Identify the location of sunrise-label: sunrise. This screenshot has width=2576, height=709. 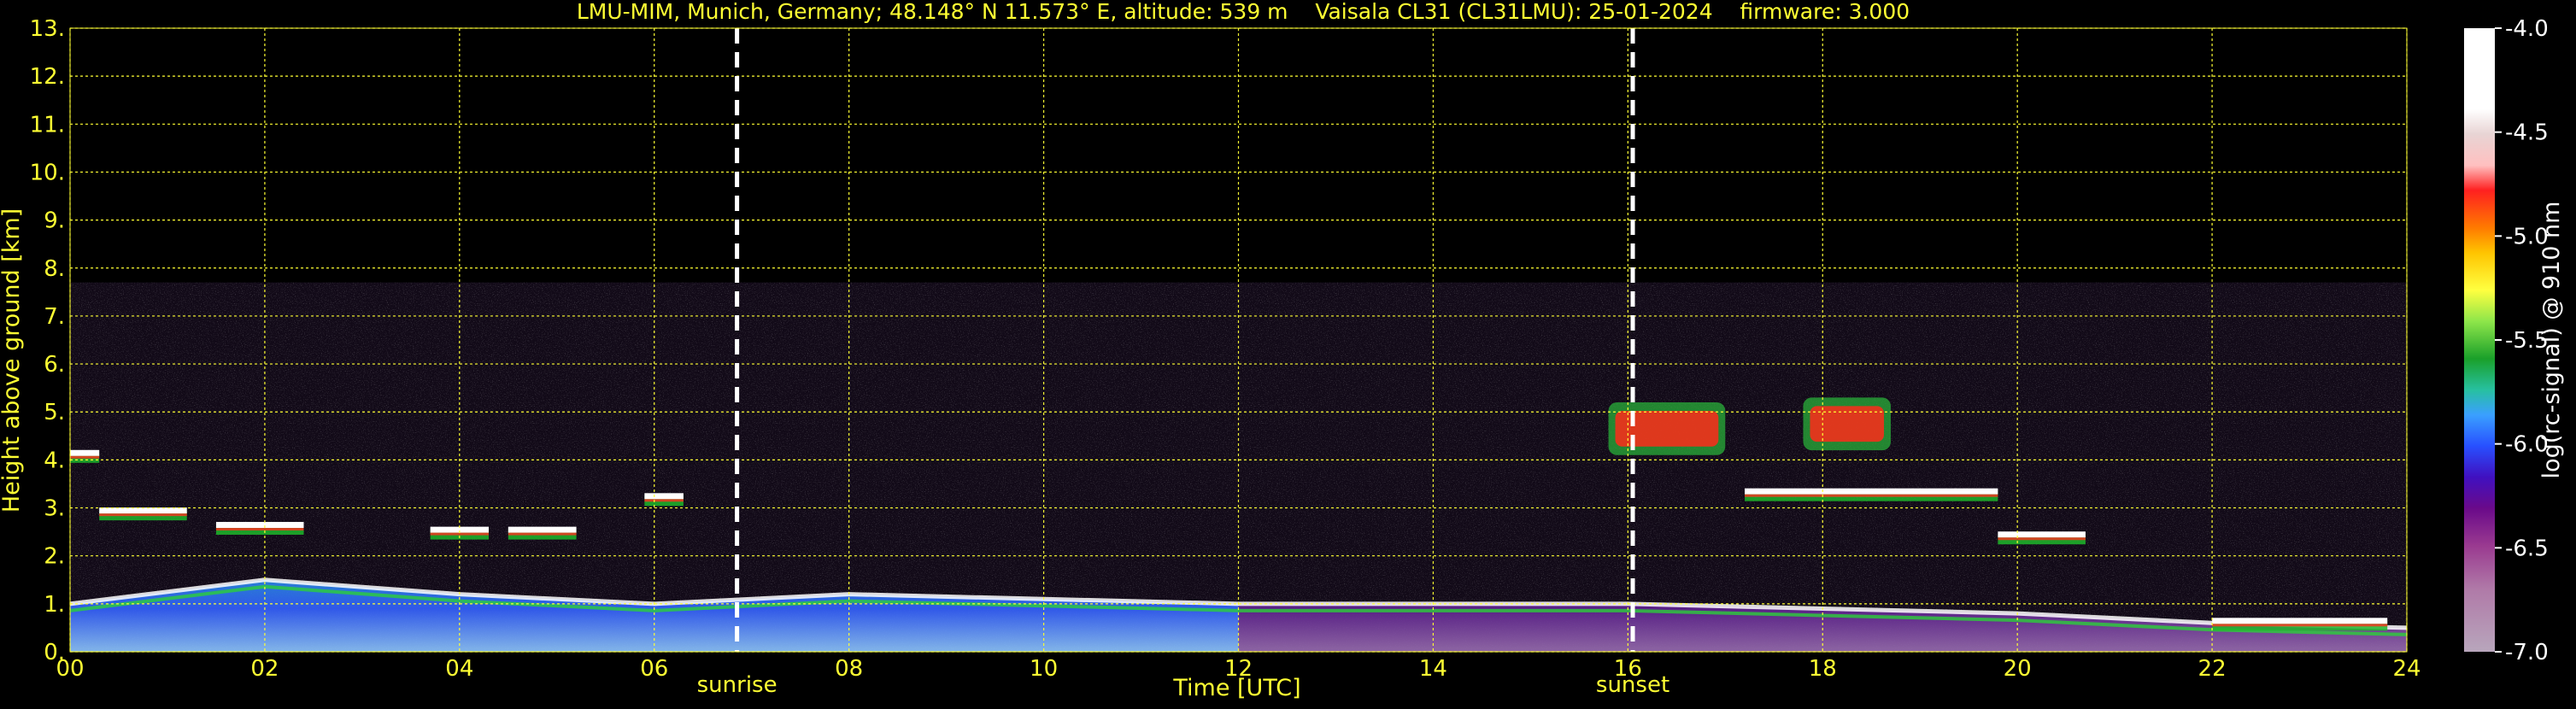
(737, 685).